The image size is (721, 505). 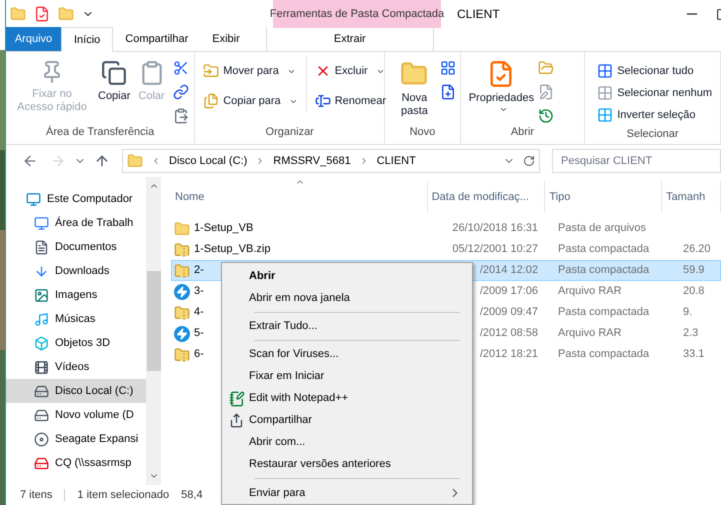 I want to click on ribbon-button: Copiar para, so click(x=250, y=101).